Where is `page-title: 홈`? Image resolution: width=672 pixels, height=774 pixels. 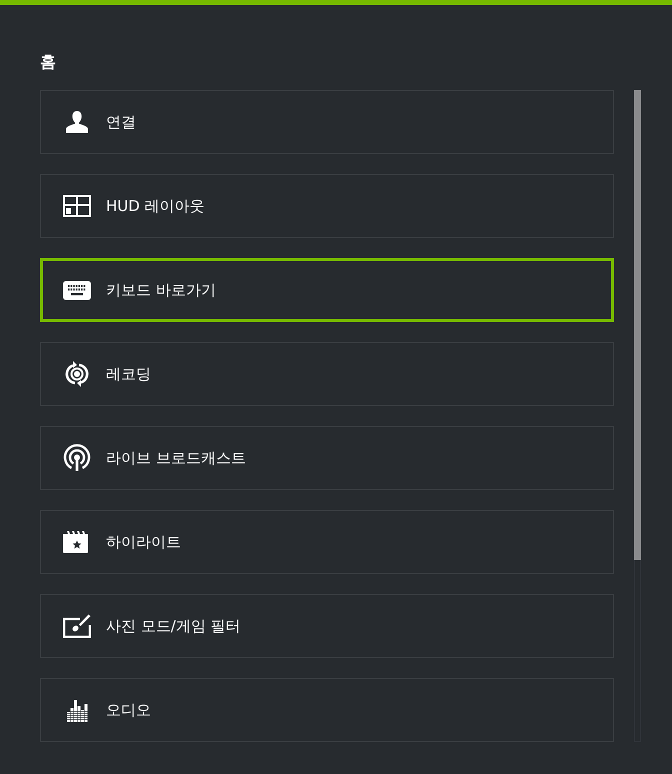
page-title: 홈 is located at coordinates (48, 62).